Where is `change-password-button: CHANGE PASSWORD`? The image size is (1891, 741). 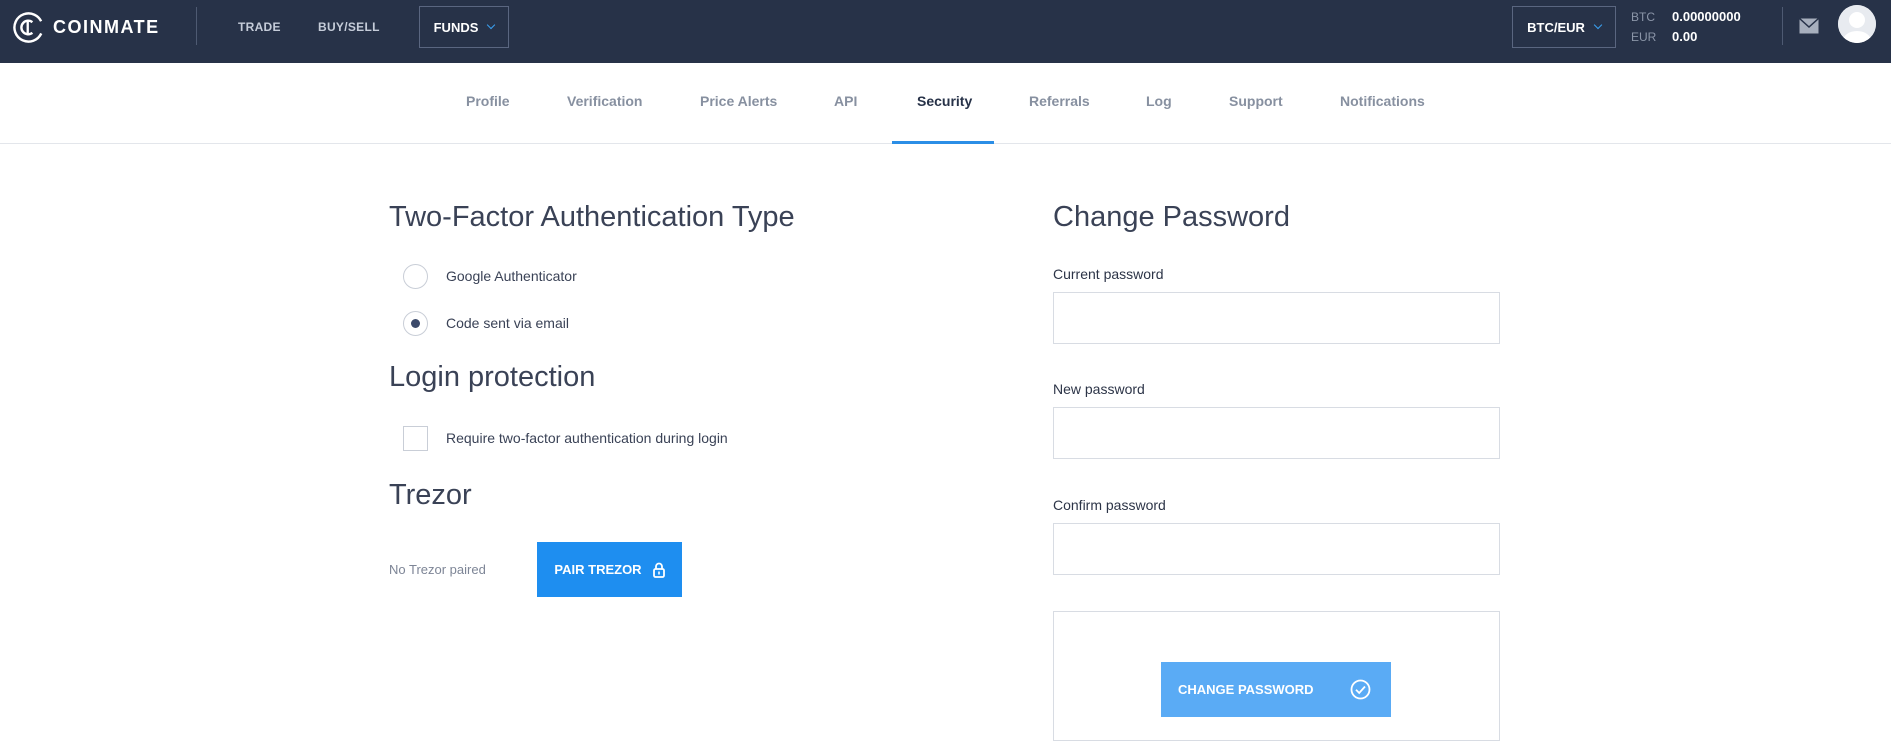 change-password-button: CHANGE PASSWORD is located at coordinates (1276, 689).